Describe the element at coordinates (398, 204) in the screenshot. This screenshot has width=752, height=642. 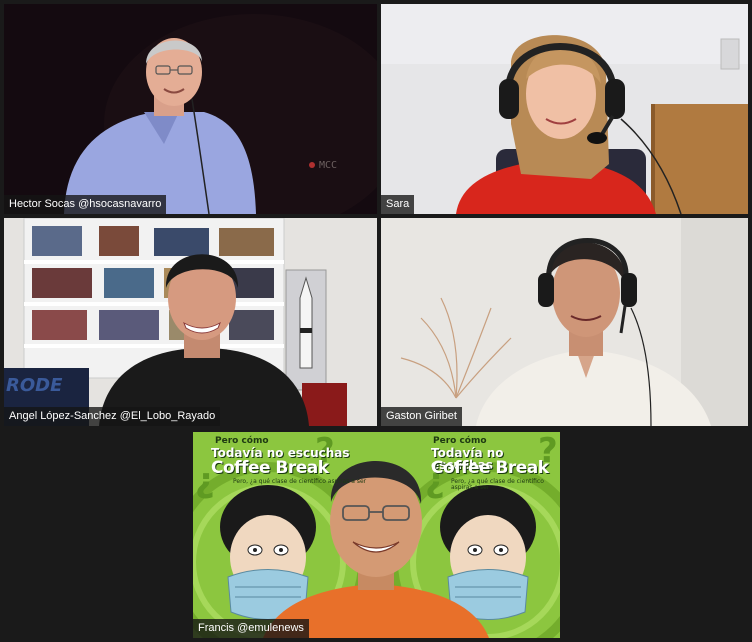
I see `participant-name-label: Sara` at that location.